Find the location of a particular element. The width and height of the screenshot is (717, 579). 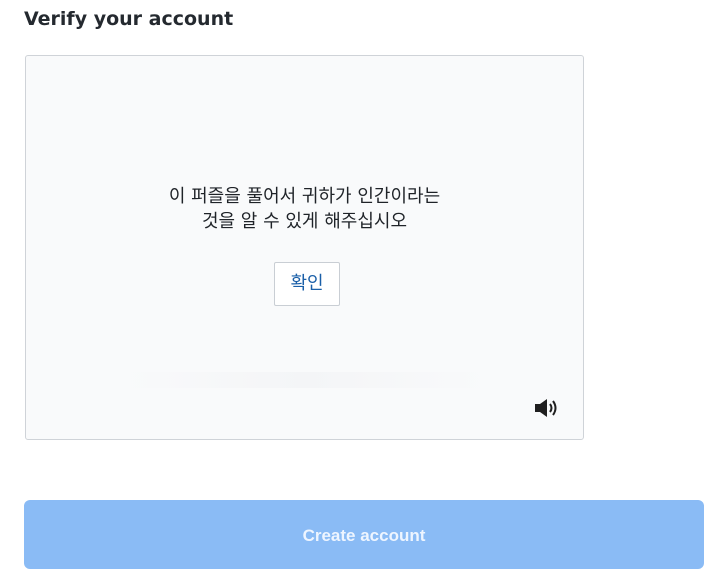

create-account-button: Create account is located at coordinates (364, 534).